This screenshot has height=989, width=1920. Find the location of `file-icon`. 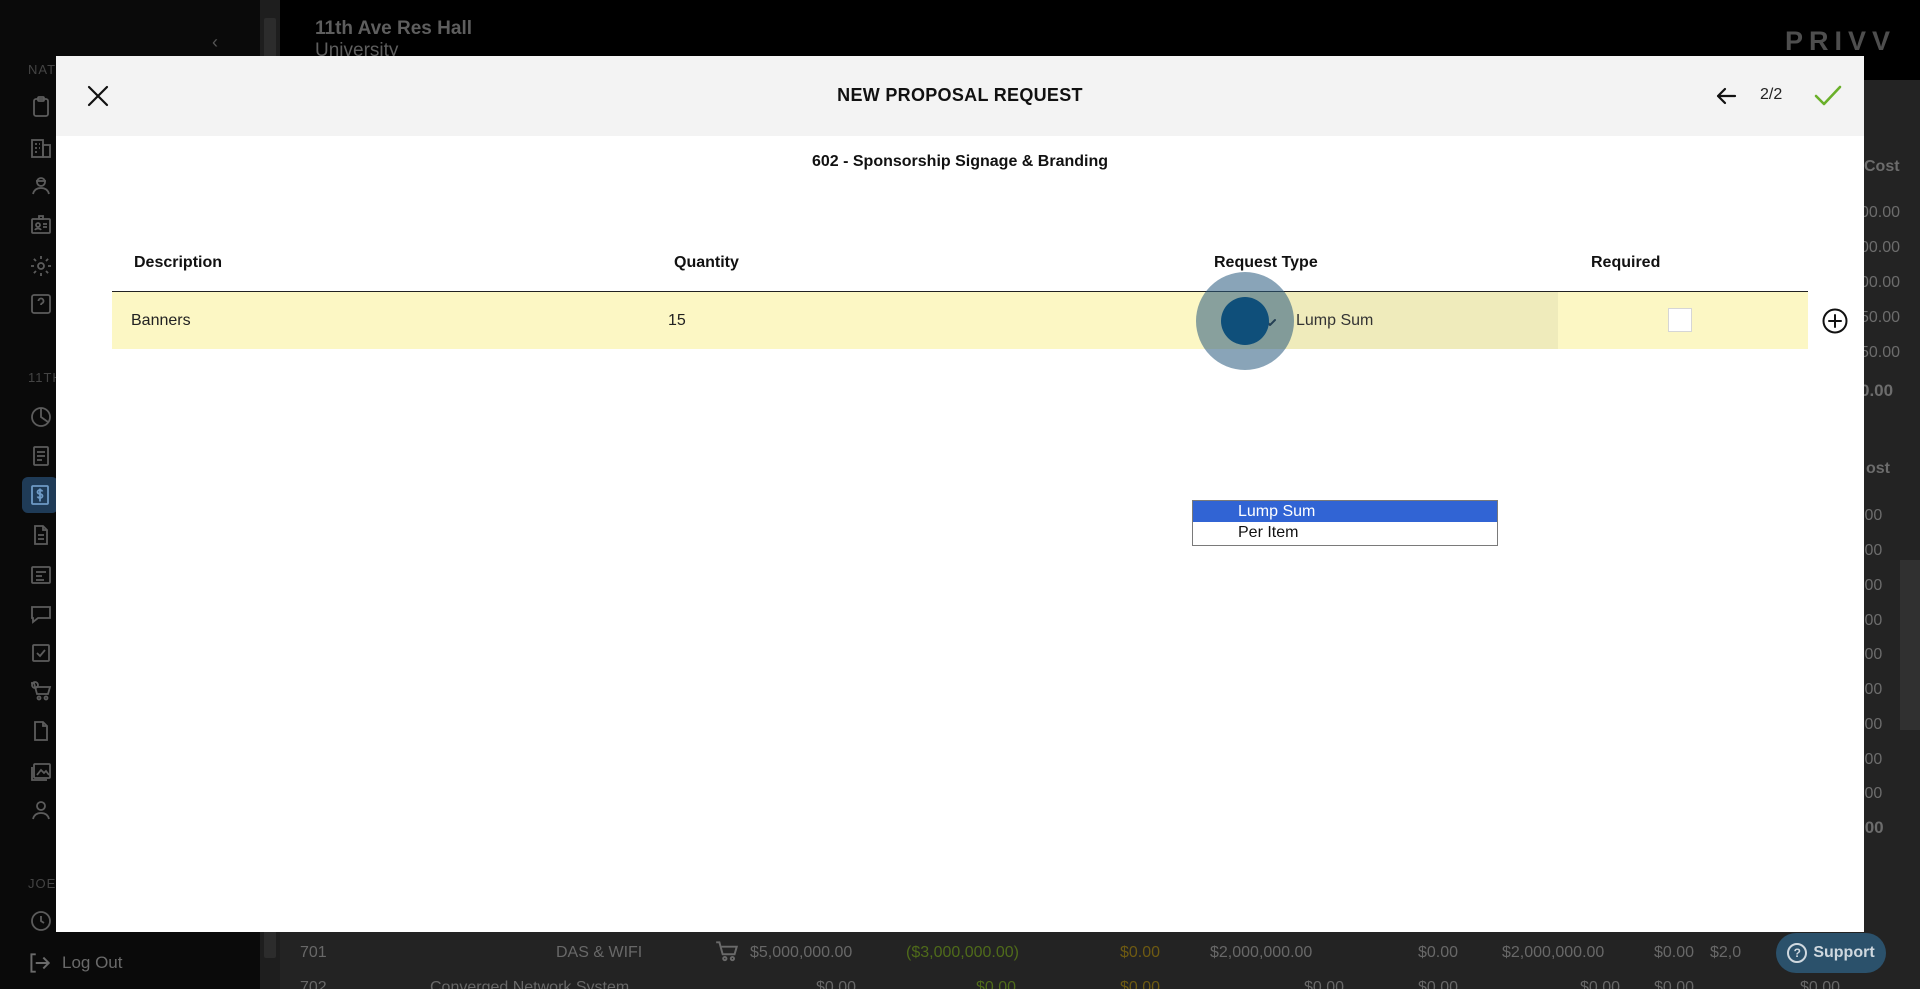

file-icon is located at coordinates (41, 731).